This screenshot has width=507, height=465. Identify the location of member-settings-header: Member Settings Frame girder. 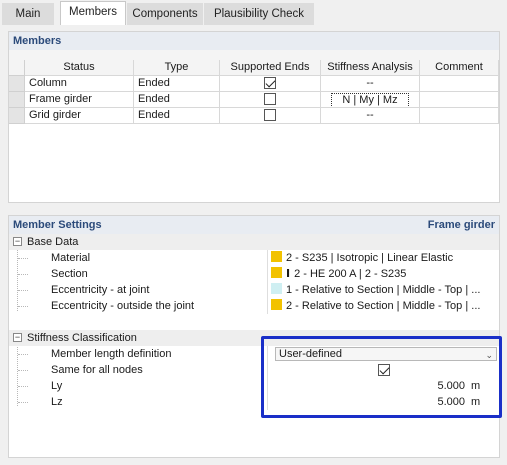
(254, 225).